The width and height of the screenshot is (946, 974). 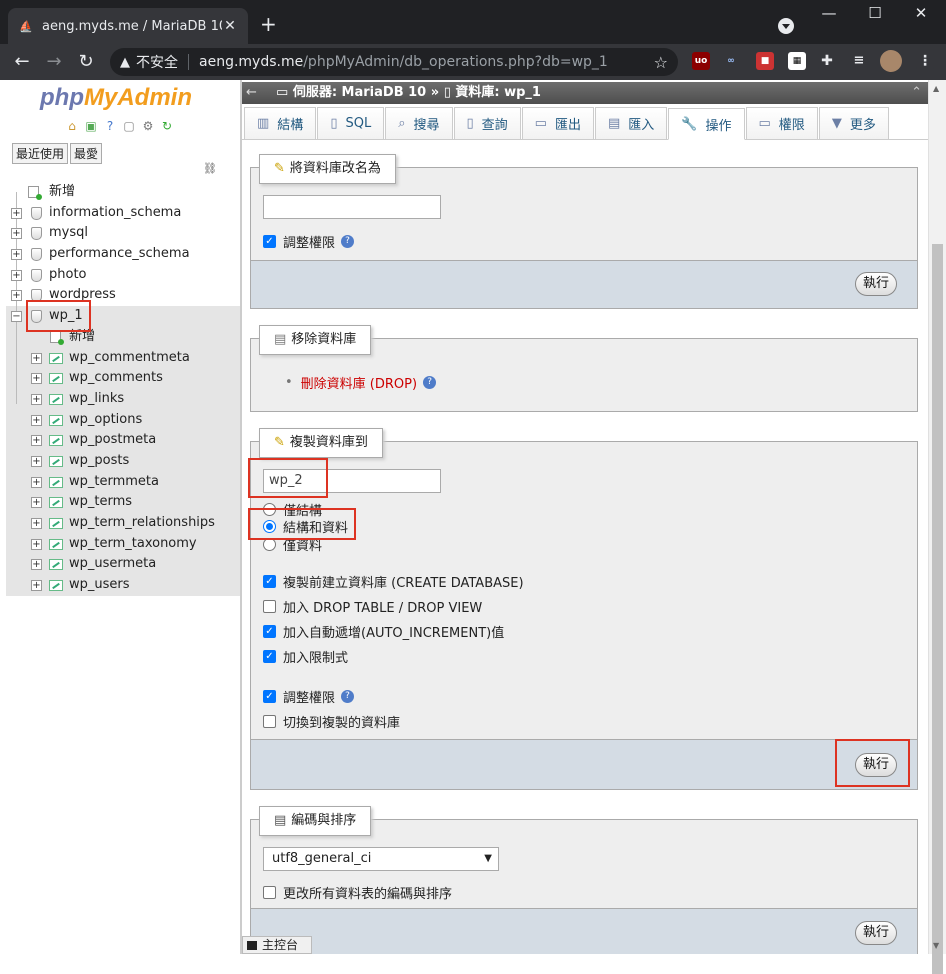 I want to click on tree-table-wp-termmeta: + wp_termmeta, so click(x=123, y=482).